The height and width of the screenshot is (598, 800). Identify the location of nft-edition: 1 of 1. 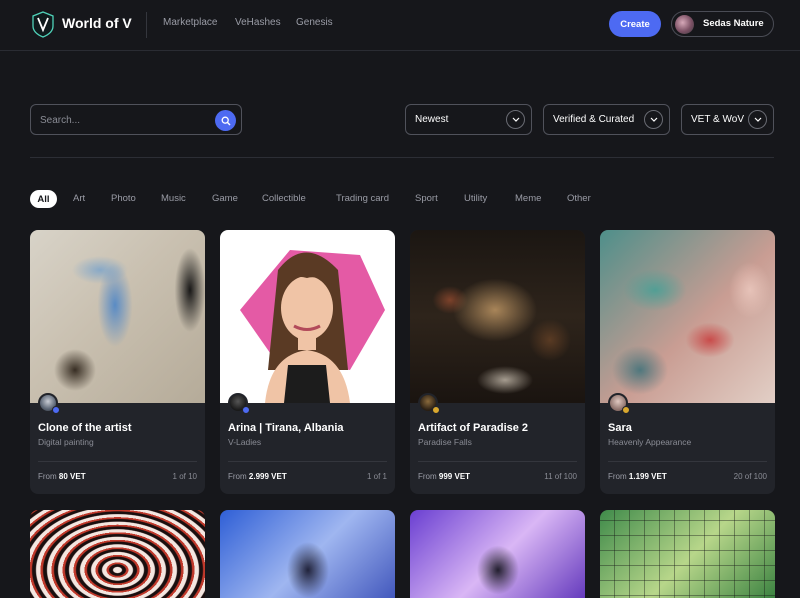
(376, 476).